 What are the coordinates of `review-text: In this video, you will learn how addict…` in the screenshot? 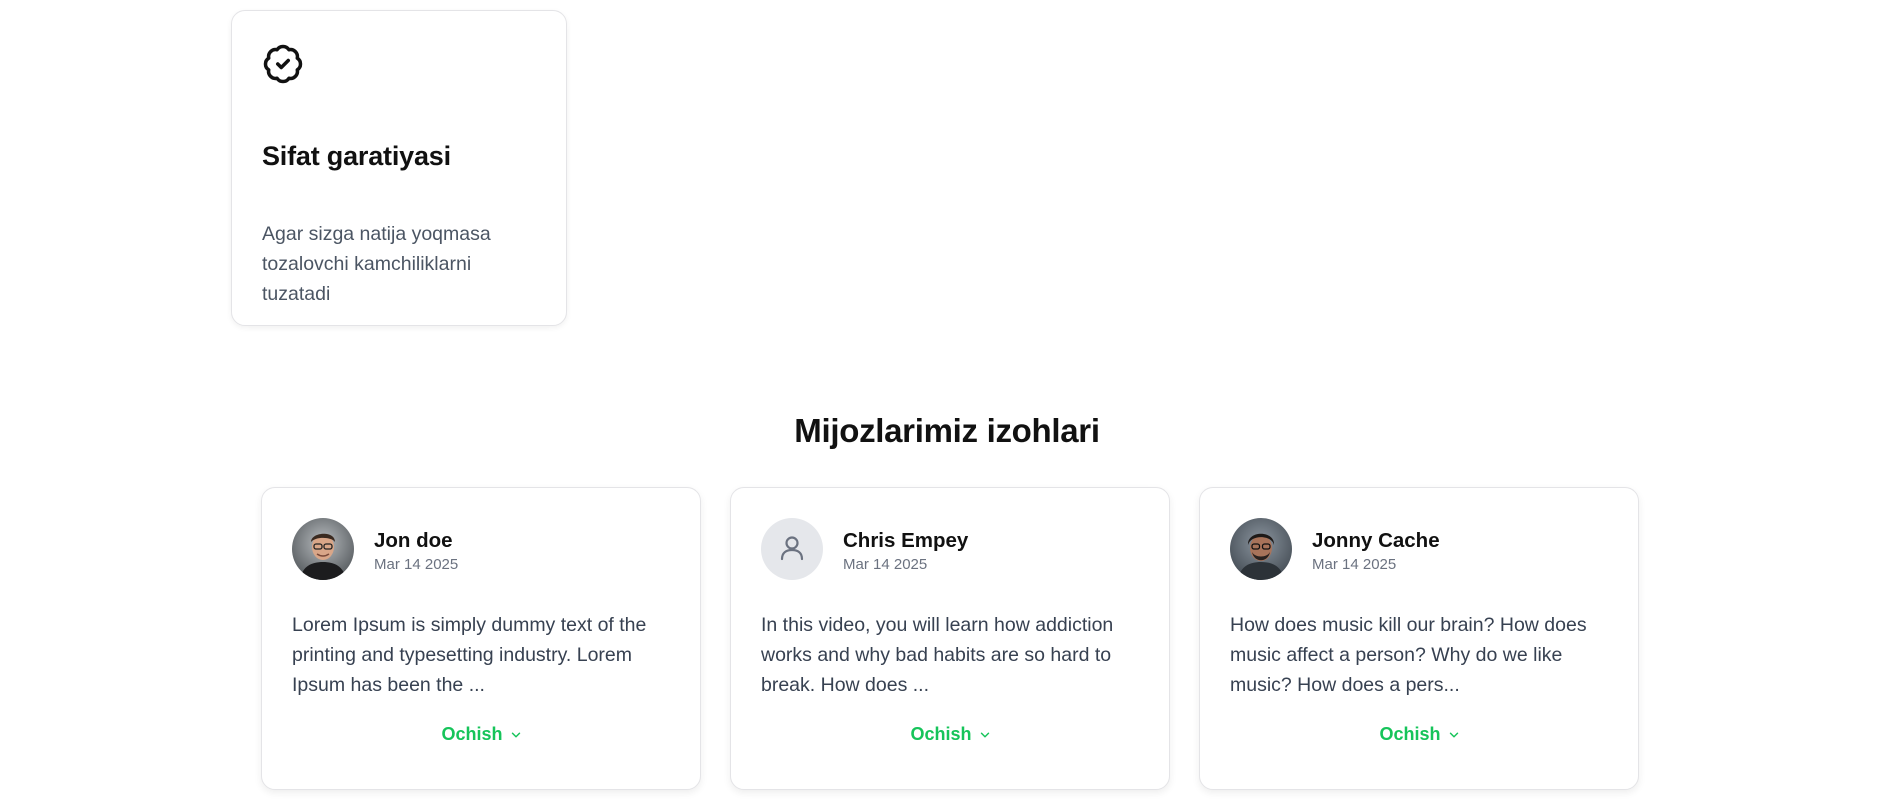 It's located at (937, 655).